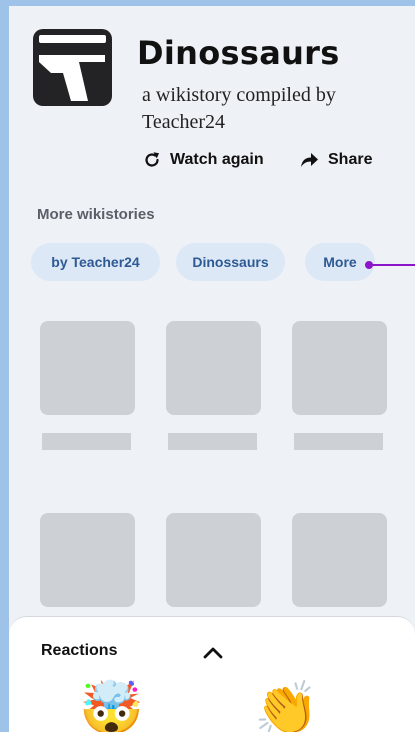 The height and width of the screenshot is (732, 415). Describe the element at coordinates (152, 160) in the screenshot. I see `replay-icon` at that location.